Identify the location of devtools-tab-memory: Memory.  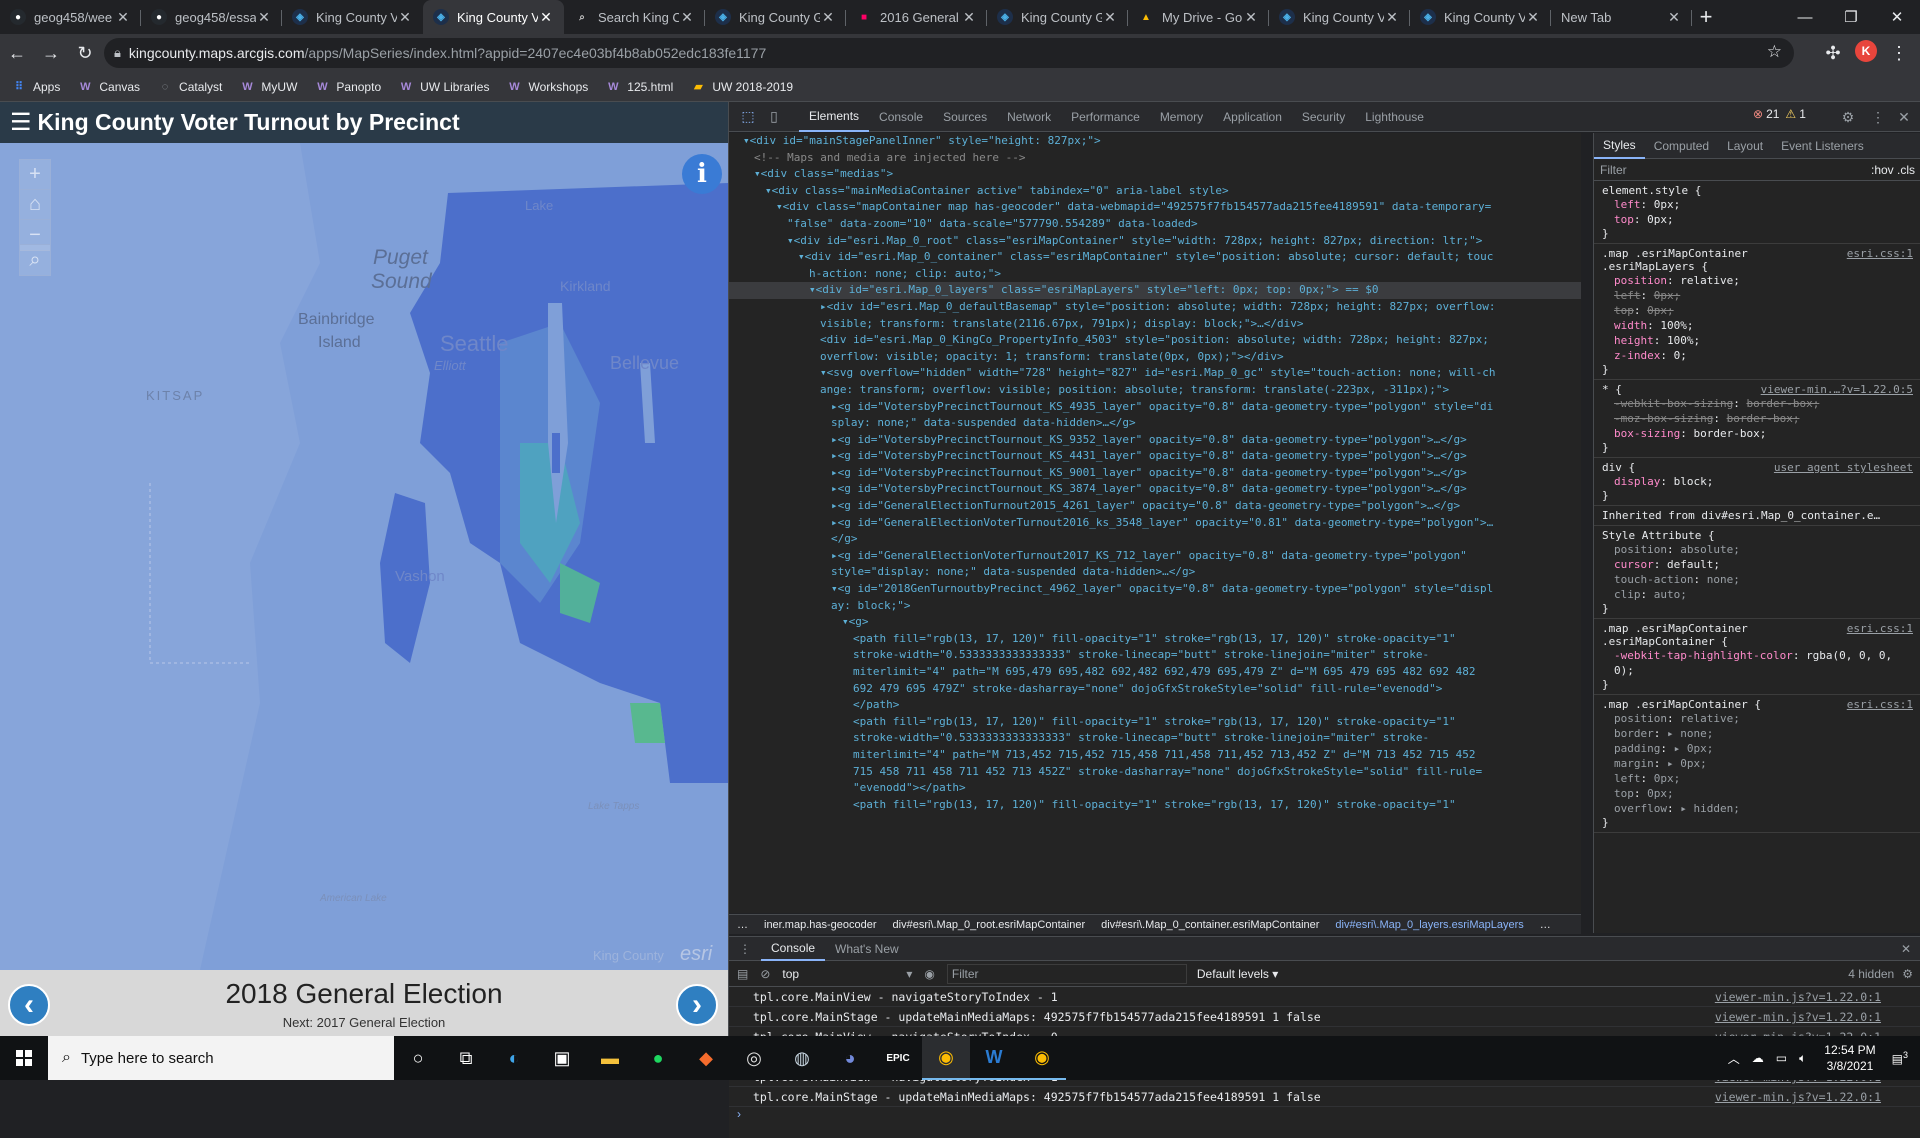
(1181, 117).